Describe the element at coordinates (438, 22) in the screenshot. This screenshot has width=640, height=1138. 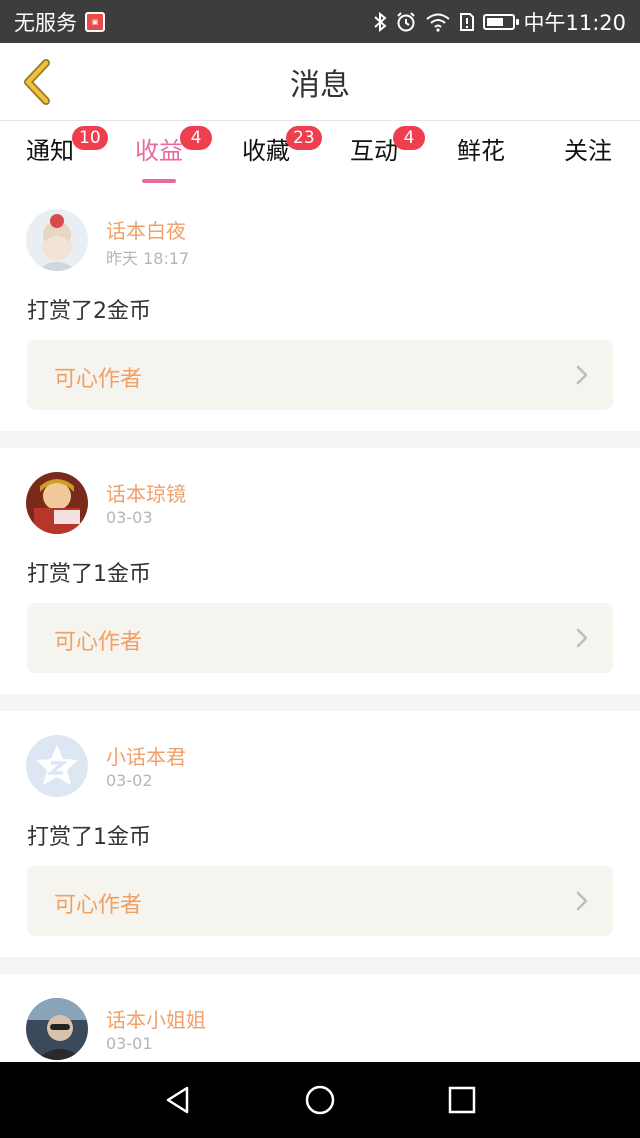
I see `wifi-icon` at that location.